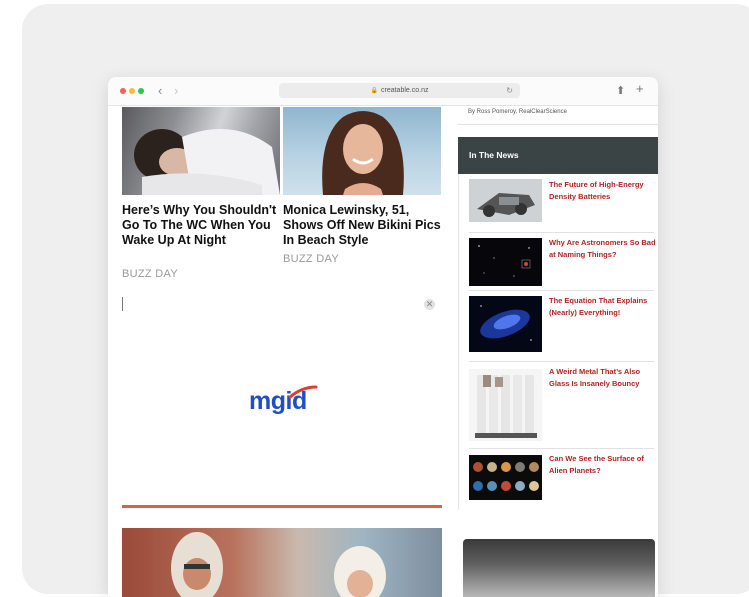  I want to click on address-bar: 🔒 creatable.co.nz ↻, so click(399, 90).